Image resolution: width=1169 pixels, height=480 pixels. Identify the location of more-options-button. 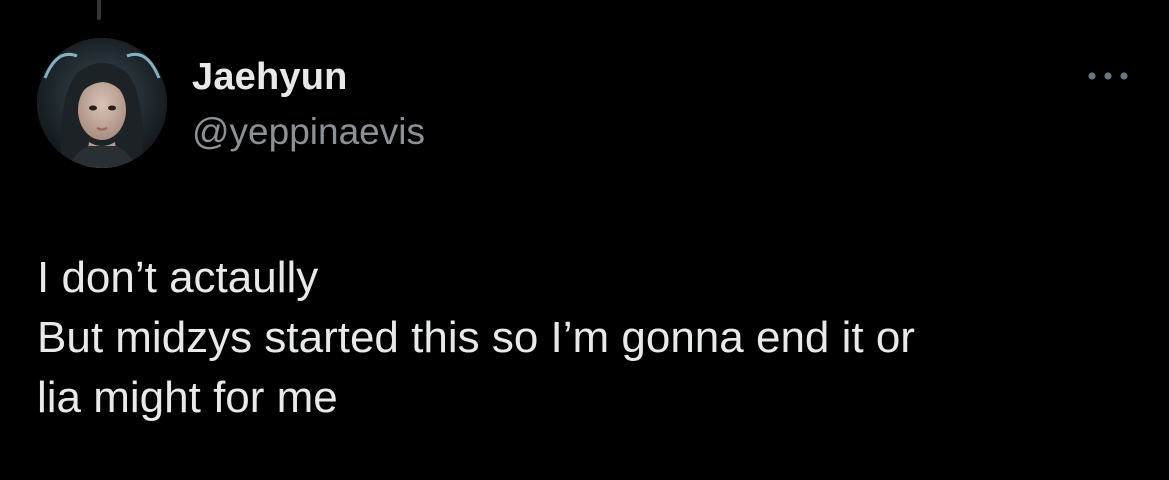
(1108, 76).